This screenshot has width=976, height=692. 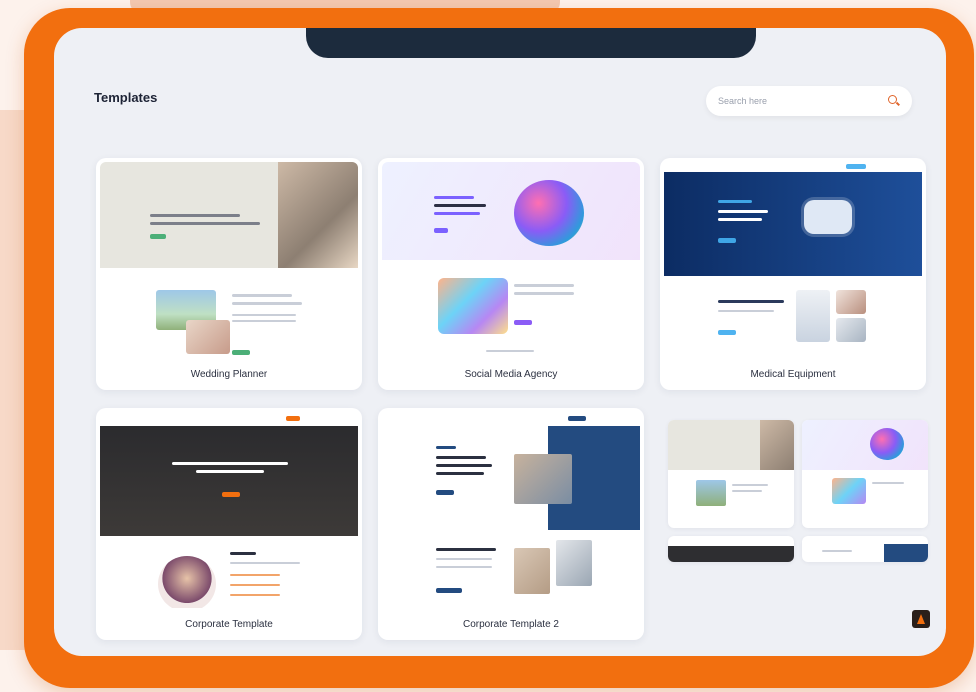 I want to click on search-input, so click(x=803, y=101).